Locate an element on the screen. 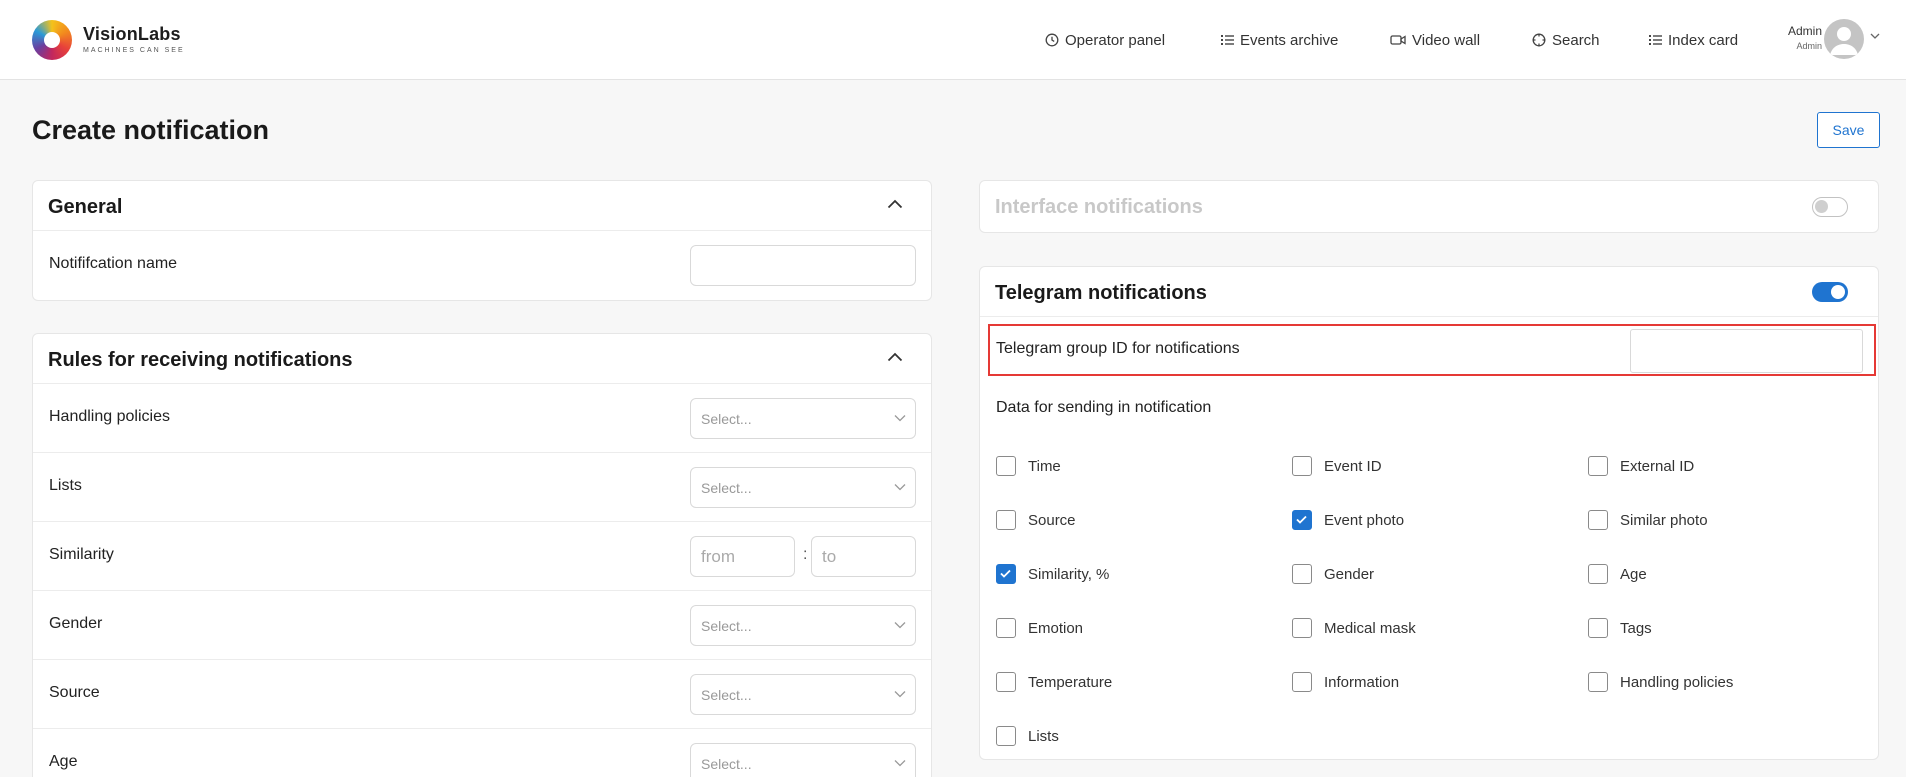  checkbox-label: Information is located at coordinates (1362, 682).